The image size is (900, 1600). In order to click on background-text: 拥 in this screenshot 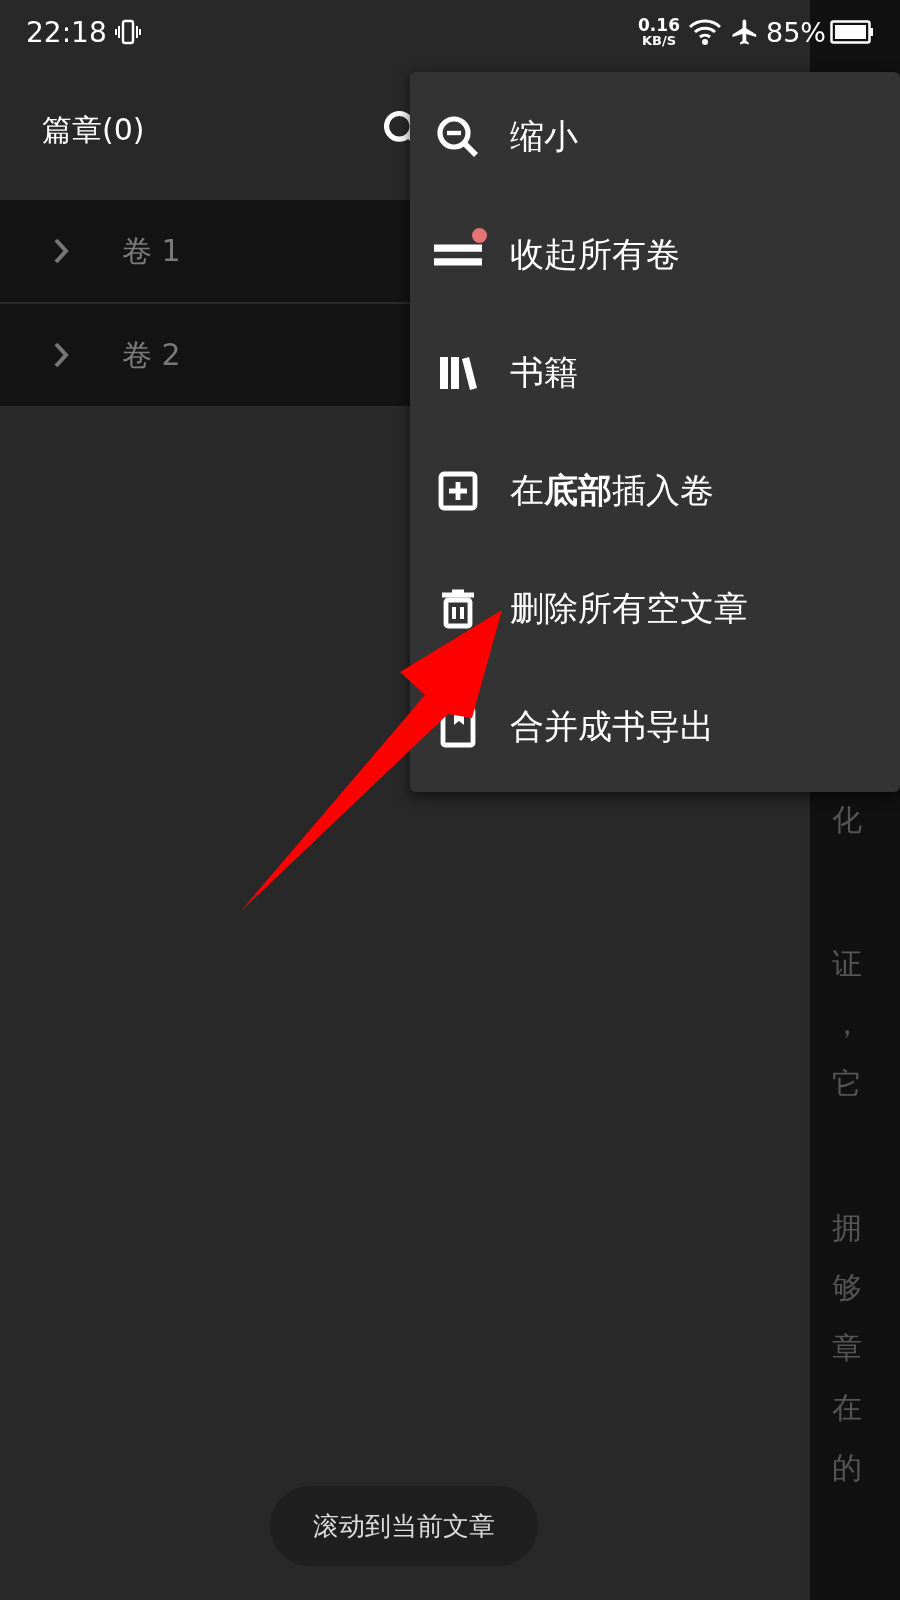, I will do `click(847, 1228)`.